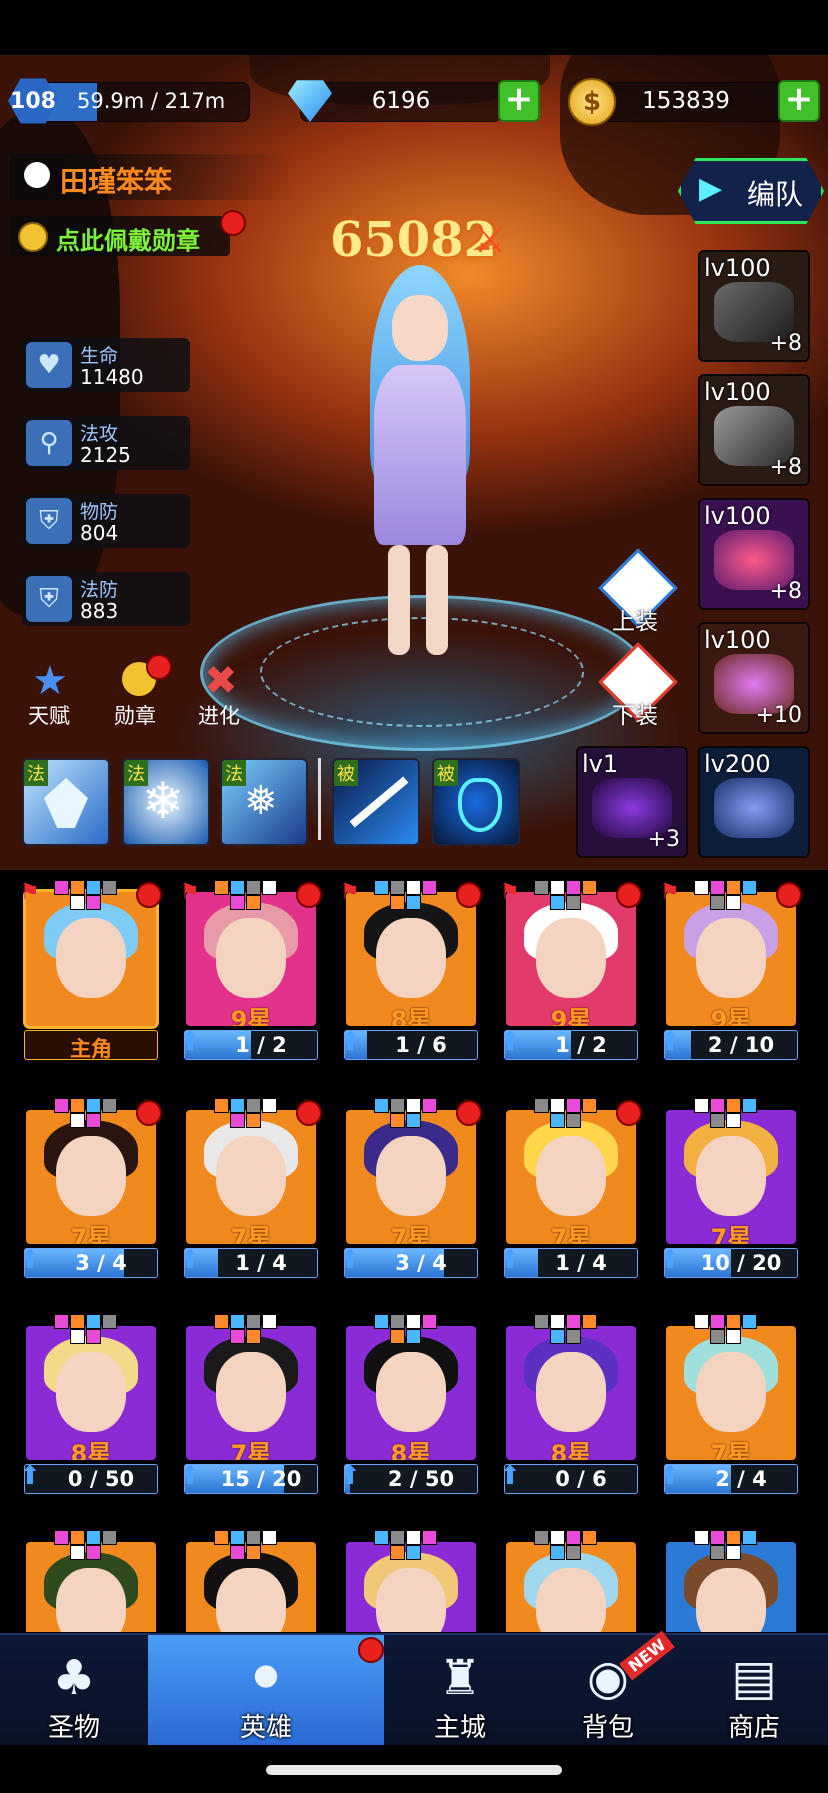  What do you see at coordinates (226, 693) in the screenshot?
I see `evolve-button: ✖ 进化` at bounding box center [226, 693].